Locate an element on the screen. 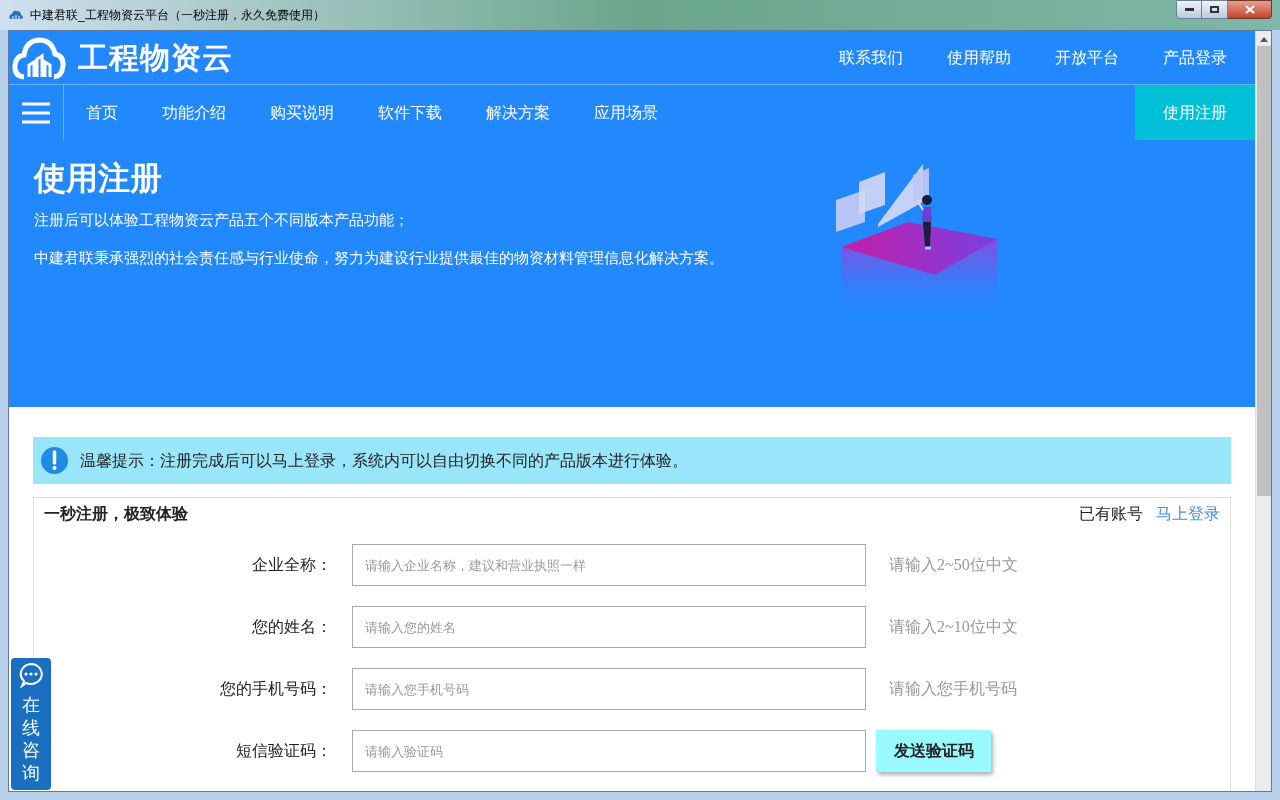 The image size is (1280, 800). page-heading: 使用注册 is located at coordinates (98, 178).